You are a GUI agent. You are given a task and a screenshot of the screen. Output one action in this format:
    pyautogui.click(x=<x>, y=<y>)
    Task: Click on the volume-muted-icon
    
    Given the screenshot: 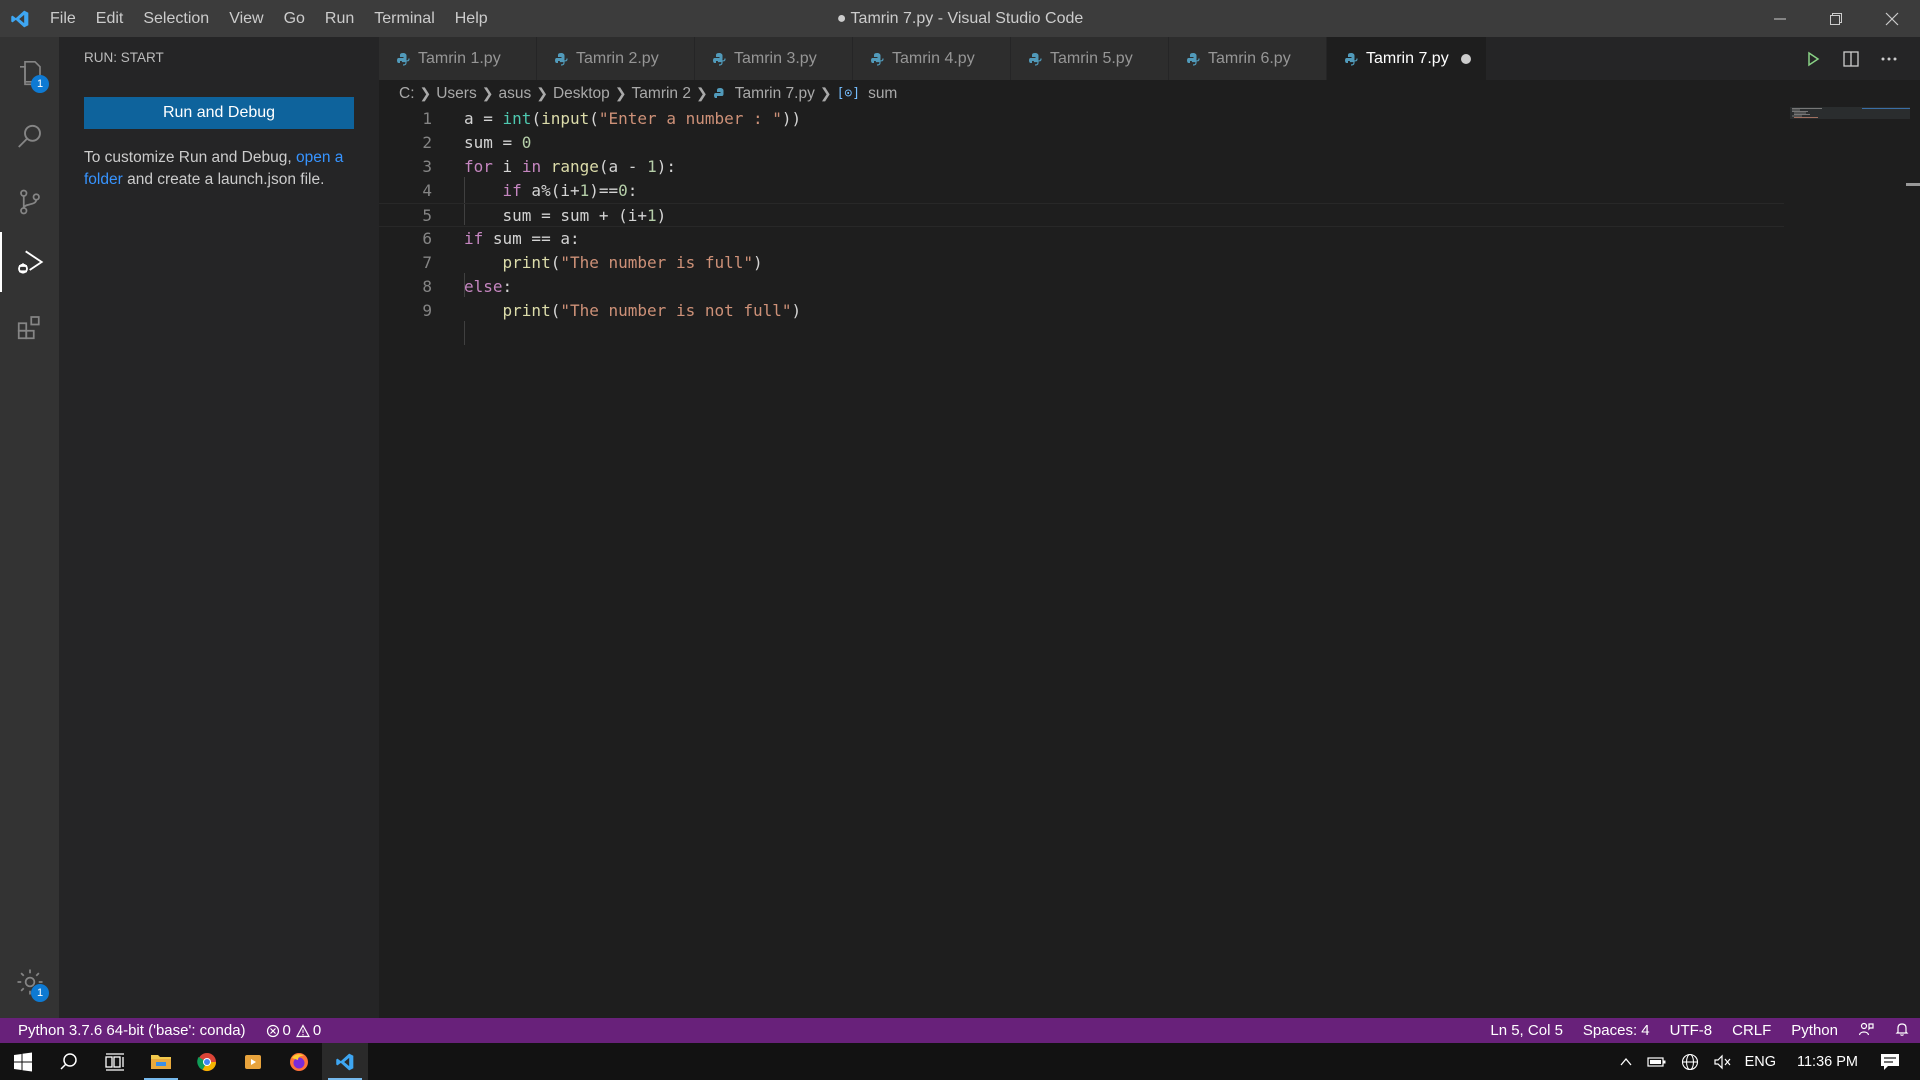 What is the action you would take?
    pyautogui.click(x=1722, y=1062)
    